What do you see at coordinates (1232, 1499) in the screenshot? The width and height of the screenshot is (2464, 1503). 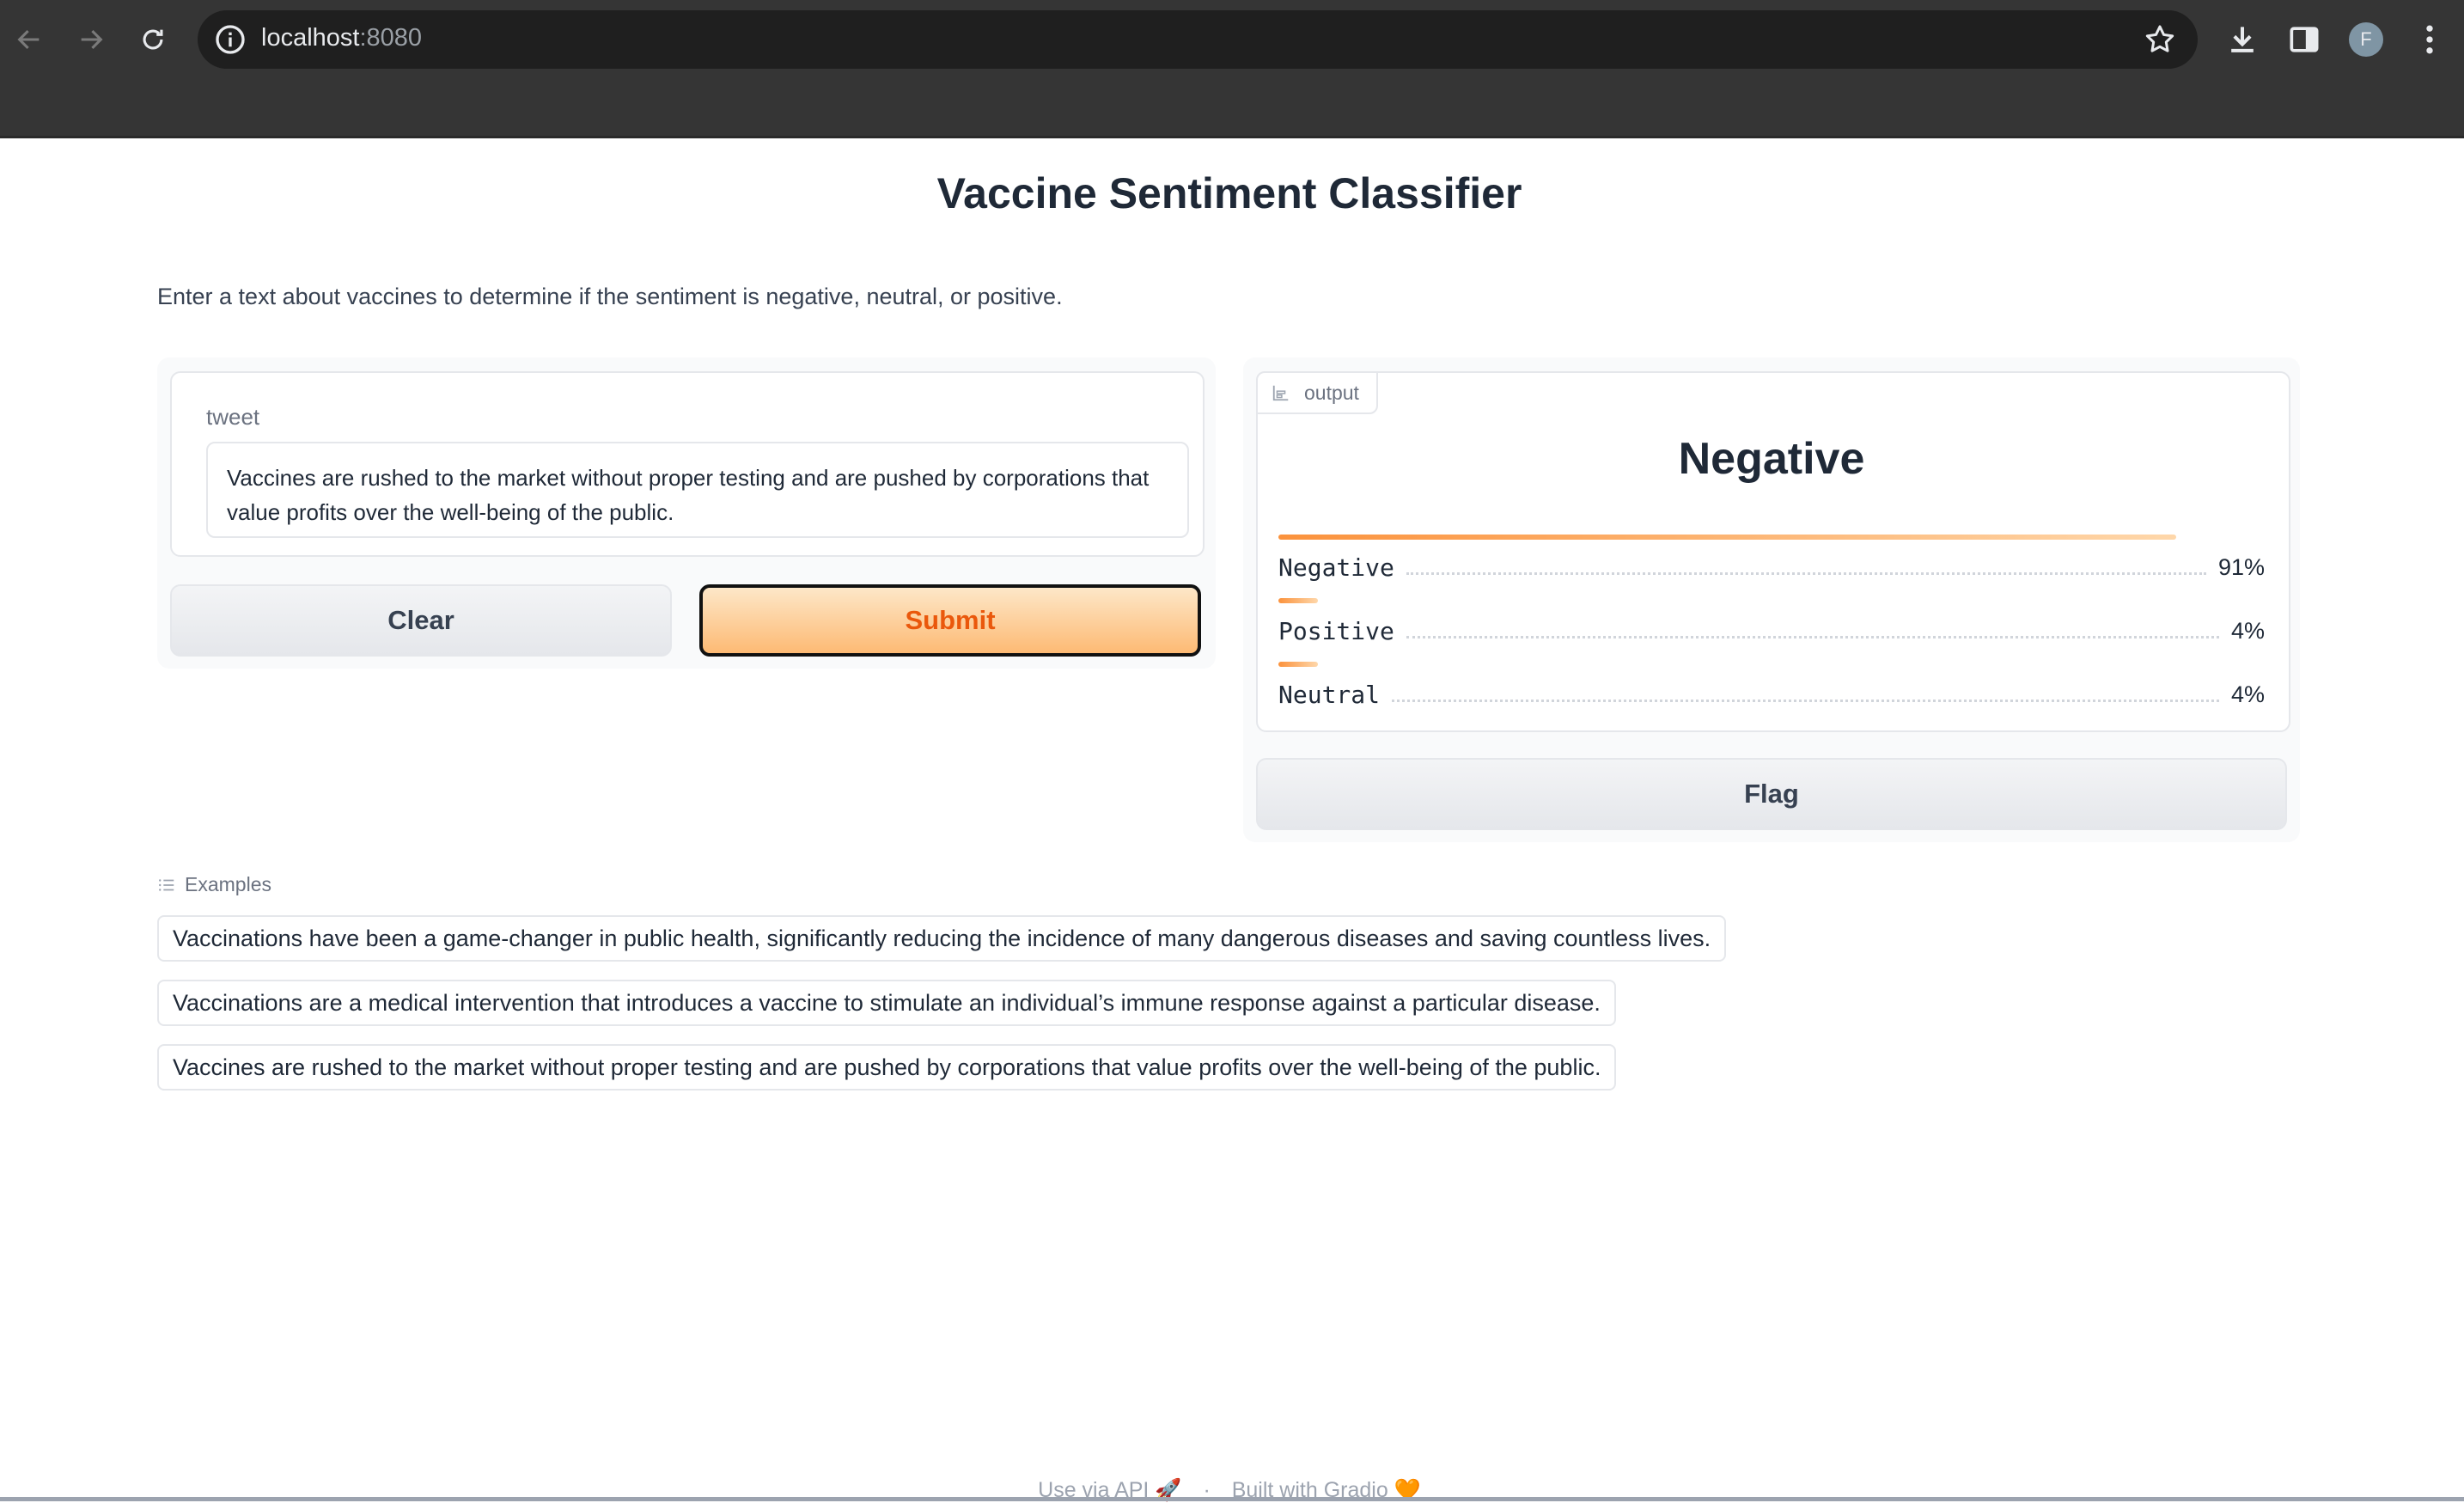 I see `window-bottom-edge` at bounding box center [1232, 1499].